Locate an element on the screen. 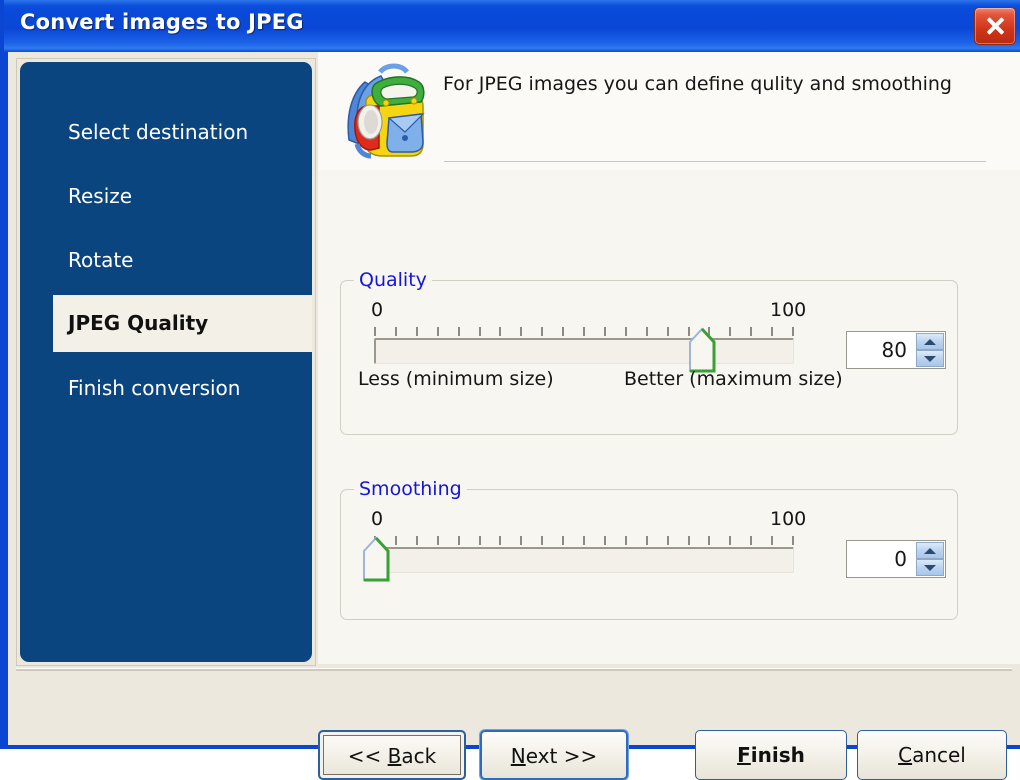 Image resolution: width=1020 pixels, height=780 pixels. sidebar-item-finish-conversion: Finish conversion is located at coordinates (166, 388).